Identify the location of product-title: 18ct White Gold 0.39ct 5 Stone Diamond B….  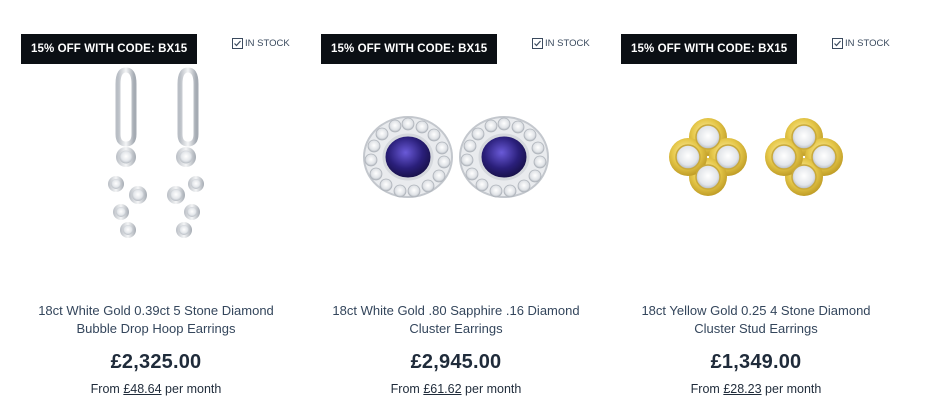
(156, 320).